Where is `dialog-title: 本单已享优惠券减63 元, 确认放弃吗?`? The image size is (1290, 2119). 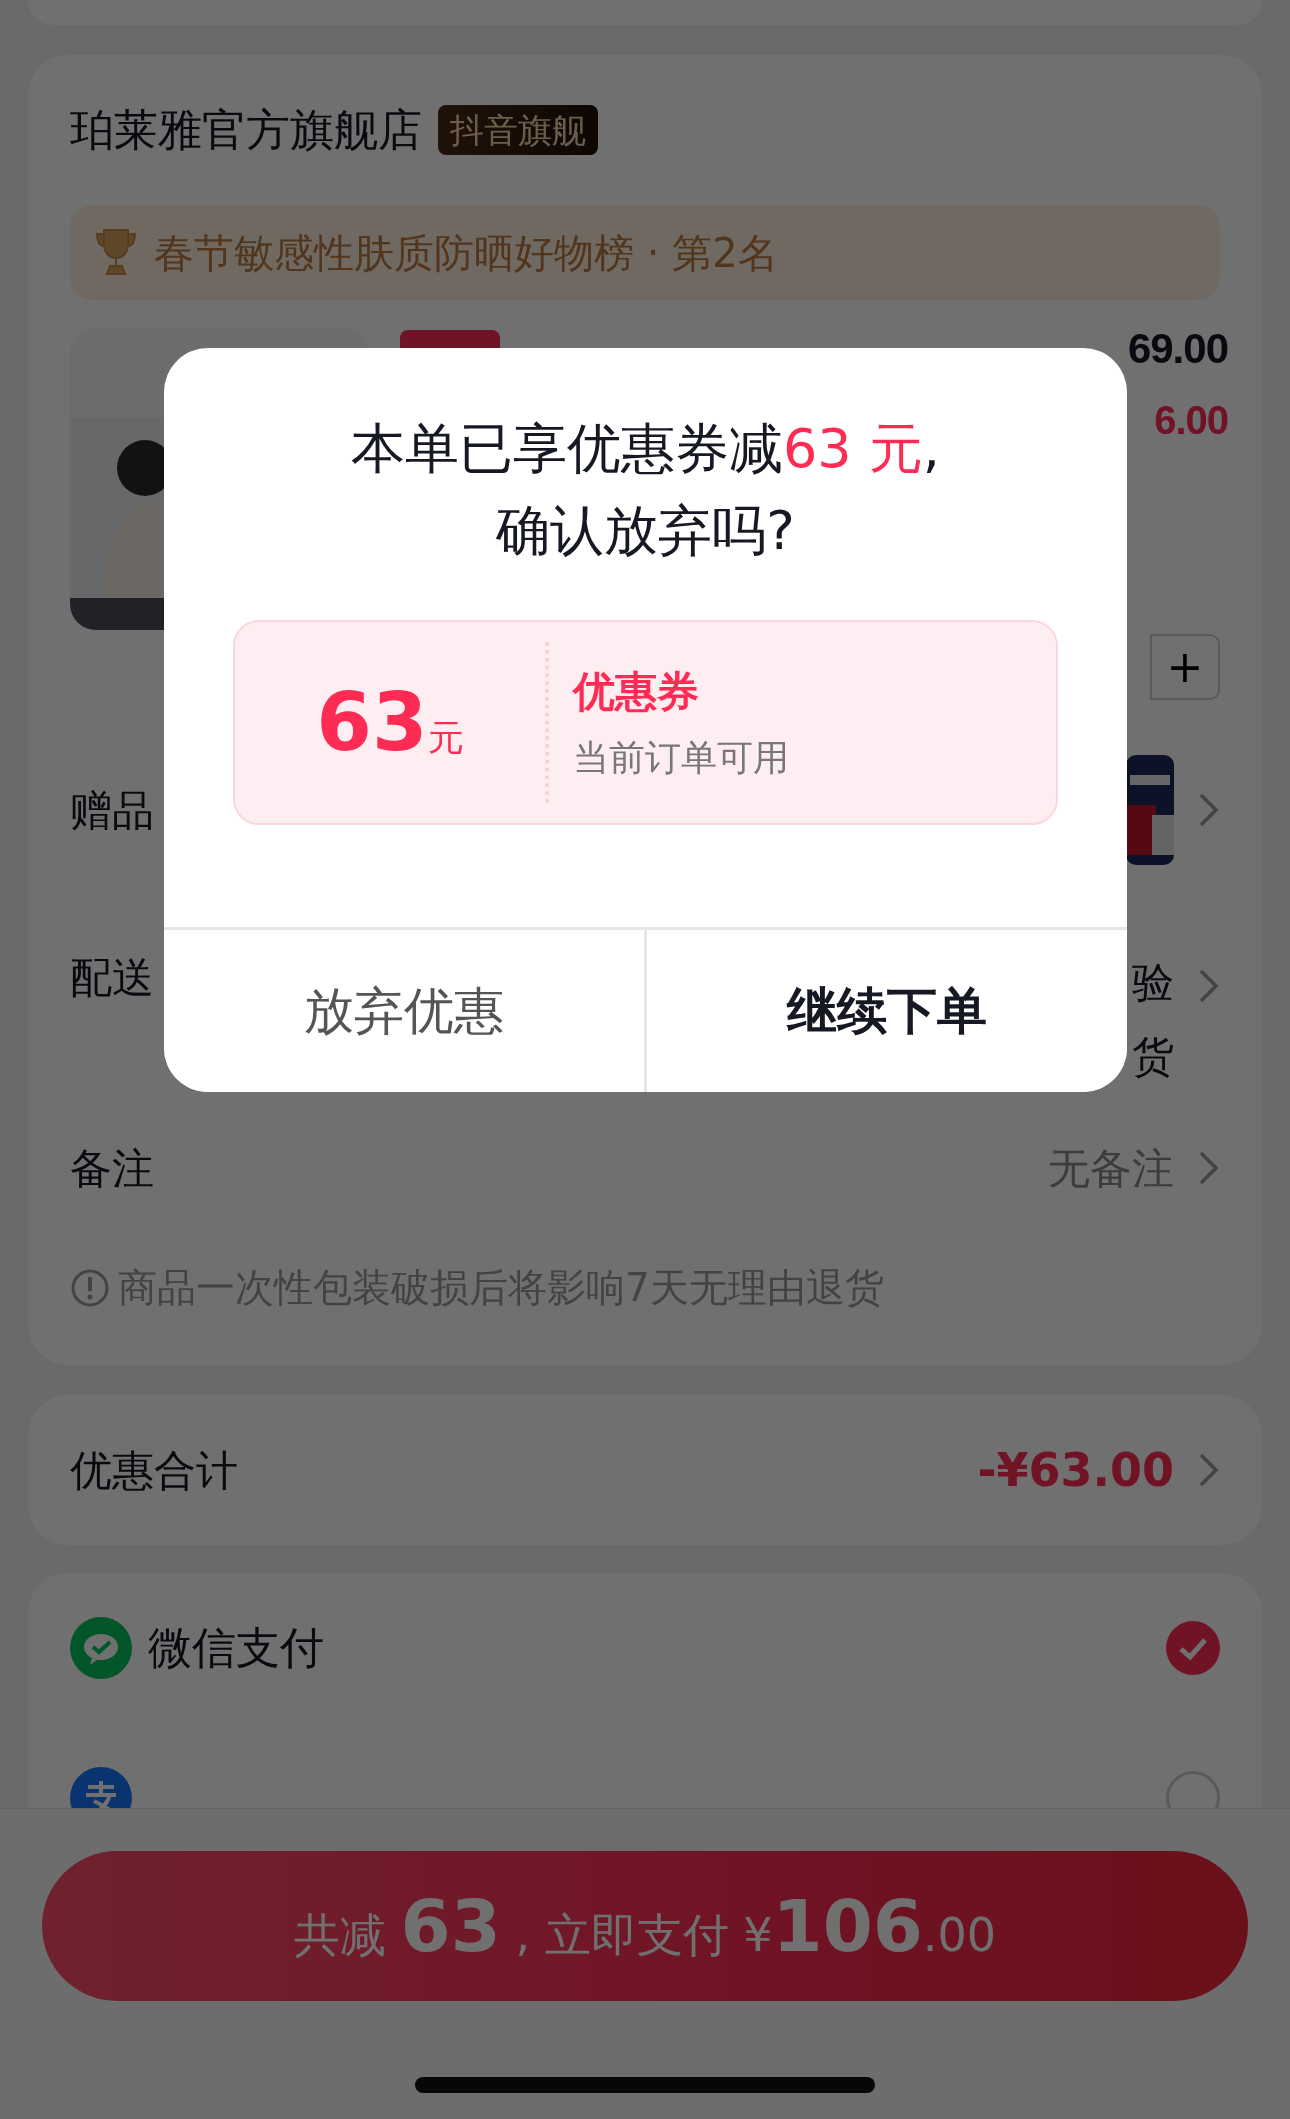
dialog-title: 本单已享优惠券减63 元, 确认放弃吗? is located at coordinates (645, 490).